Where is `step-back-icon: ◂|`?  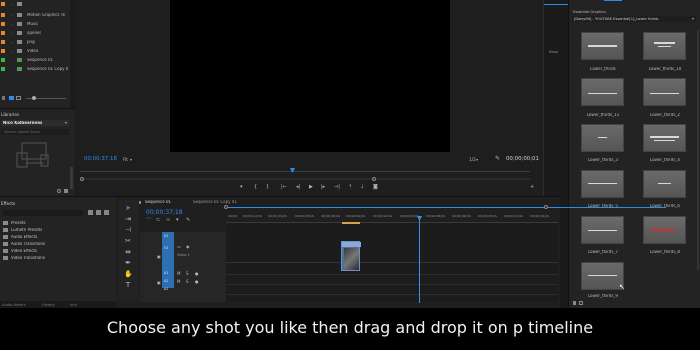
step-back-icon: ◂| is located at coordinates (298, 187).